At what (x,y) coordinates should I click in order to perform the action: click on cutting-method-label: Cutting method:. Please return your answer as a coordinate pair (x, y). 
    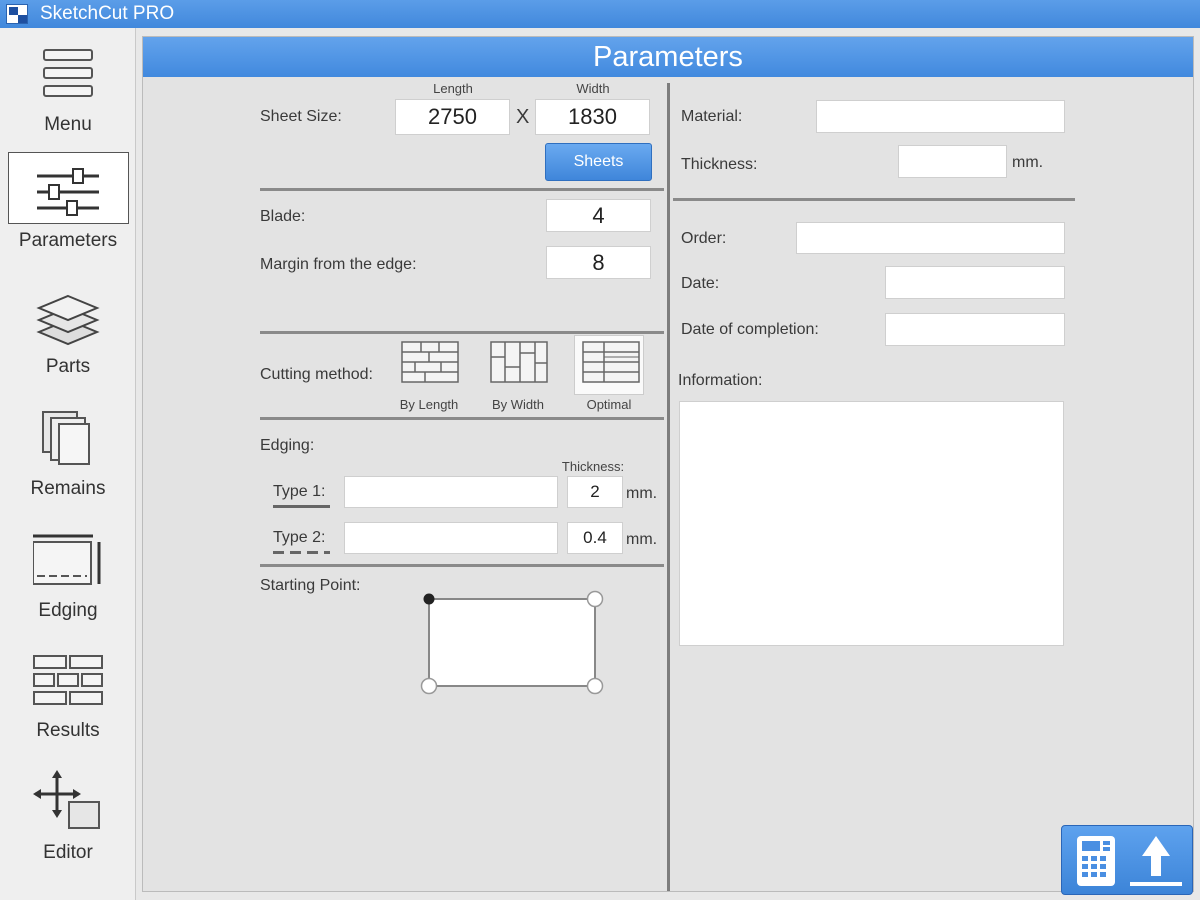
    Looking at the image, I should click on (316, 374).